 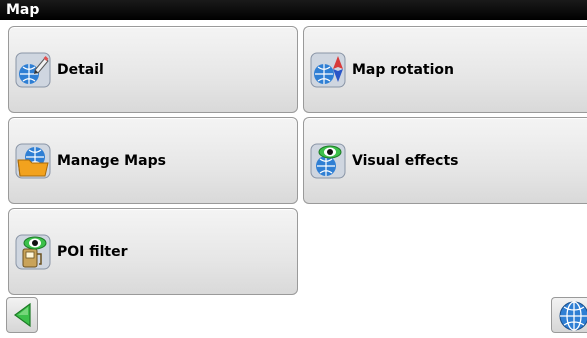 I want to click on tile-label-detail: Detail, so click(x=80, y=69).